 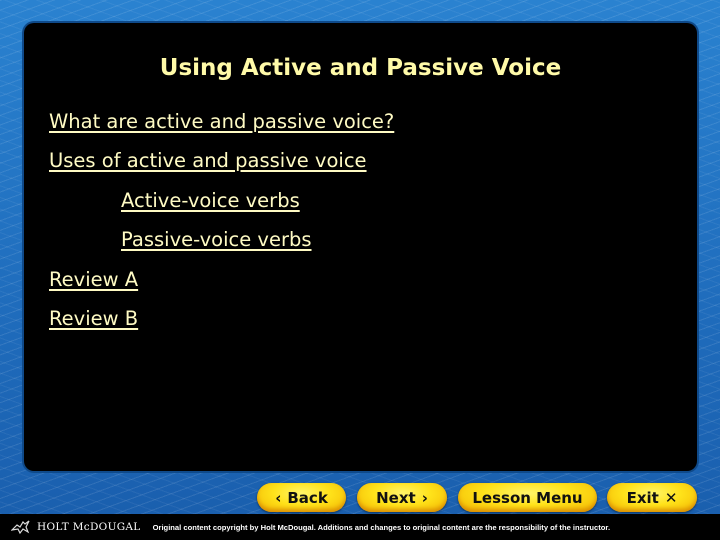 I want to click on back-label: Back, so click(x=307, y=497).